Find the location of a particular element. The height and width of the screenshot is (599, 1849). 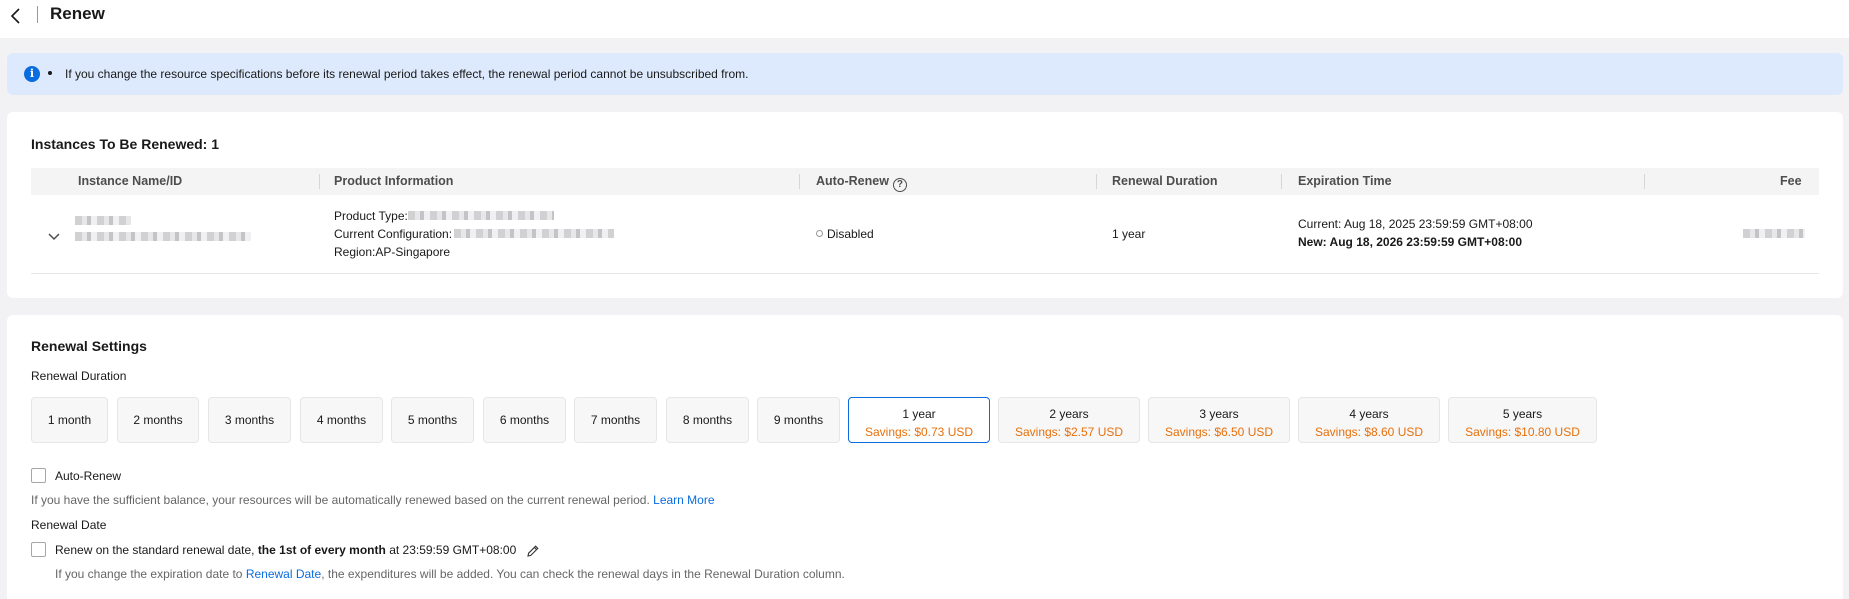

duration-option-7-months: 7 months is located at coordinates (615, 420).